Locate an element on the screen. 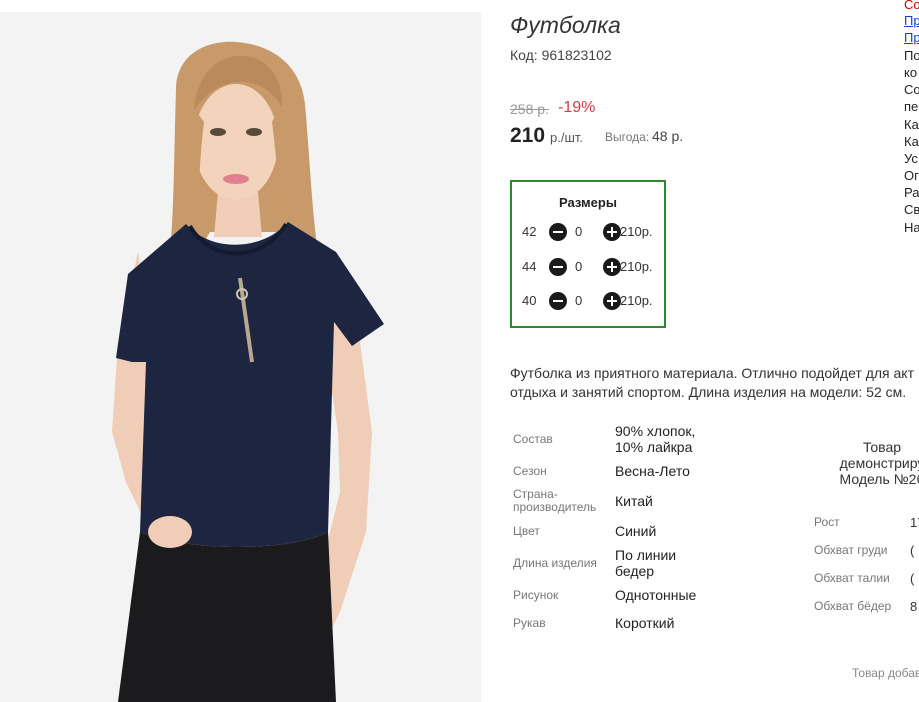 This screenshot has height=702, width=919. spec-label: Сезон is located at coordinates (530, 471).